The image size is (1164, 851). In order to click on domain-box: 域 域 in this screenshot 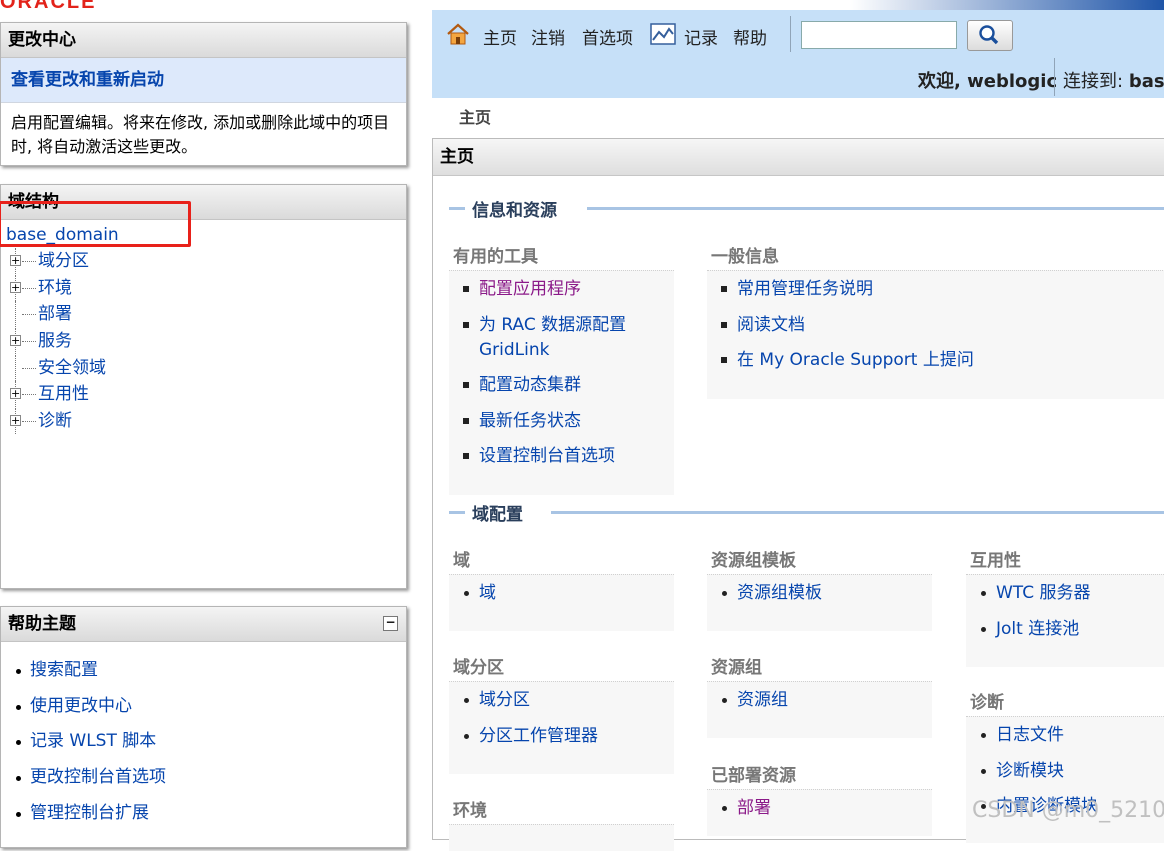, I will do `click(561, 589)`.